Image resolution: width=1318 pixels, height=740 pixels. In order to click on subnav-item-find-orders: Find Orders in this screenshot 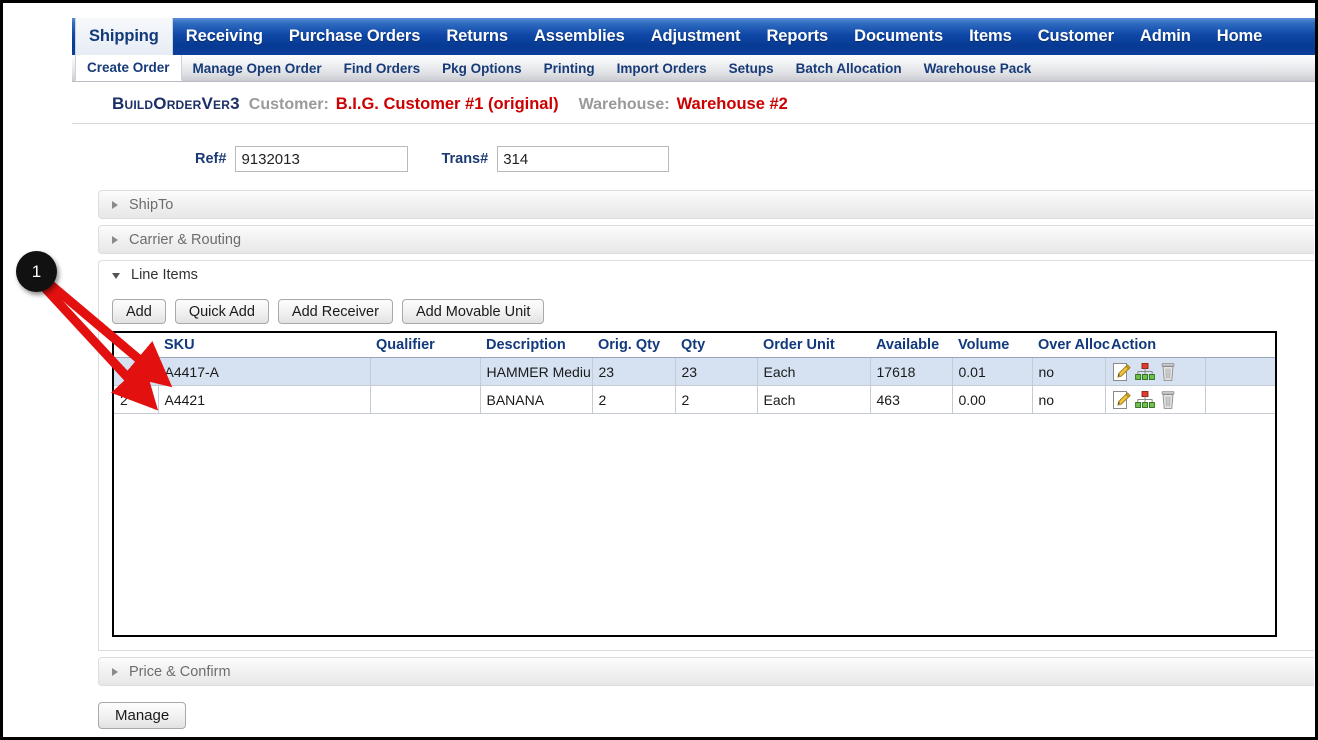, I will do `click(382, 68)`.